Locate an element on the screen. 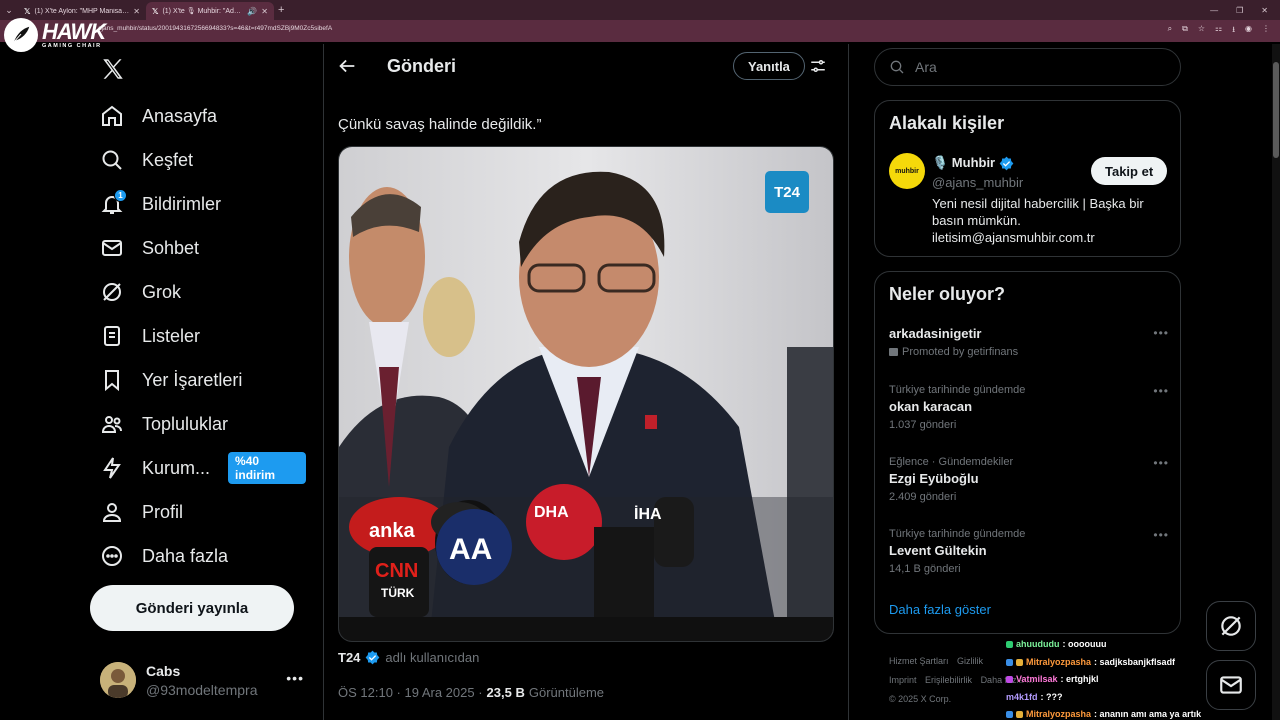  chat-text: : ananın amı ama ya artık is located at coordinates (1148, 714).